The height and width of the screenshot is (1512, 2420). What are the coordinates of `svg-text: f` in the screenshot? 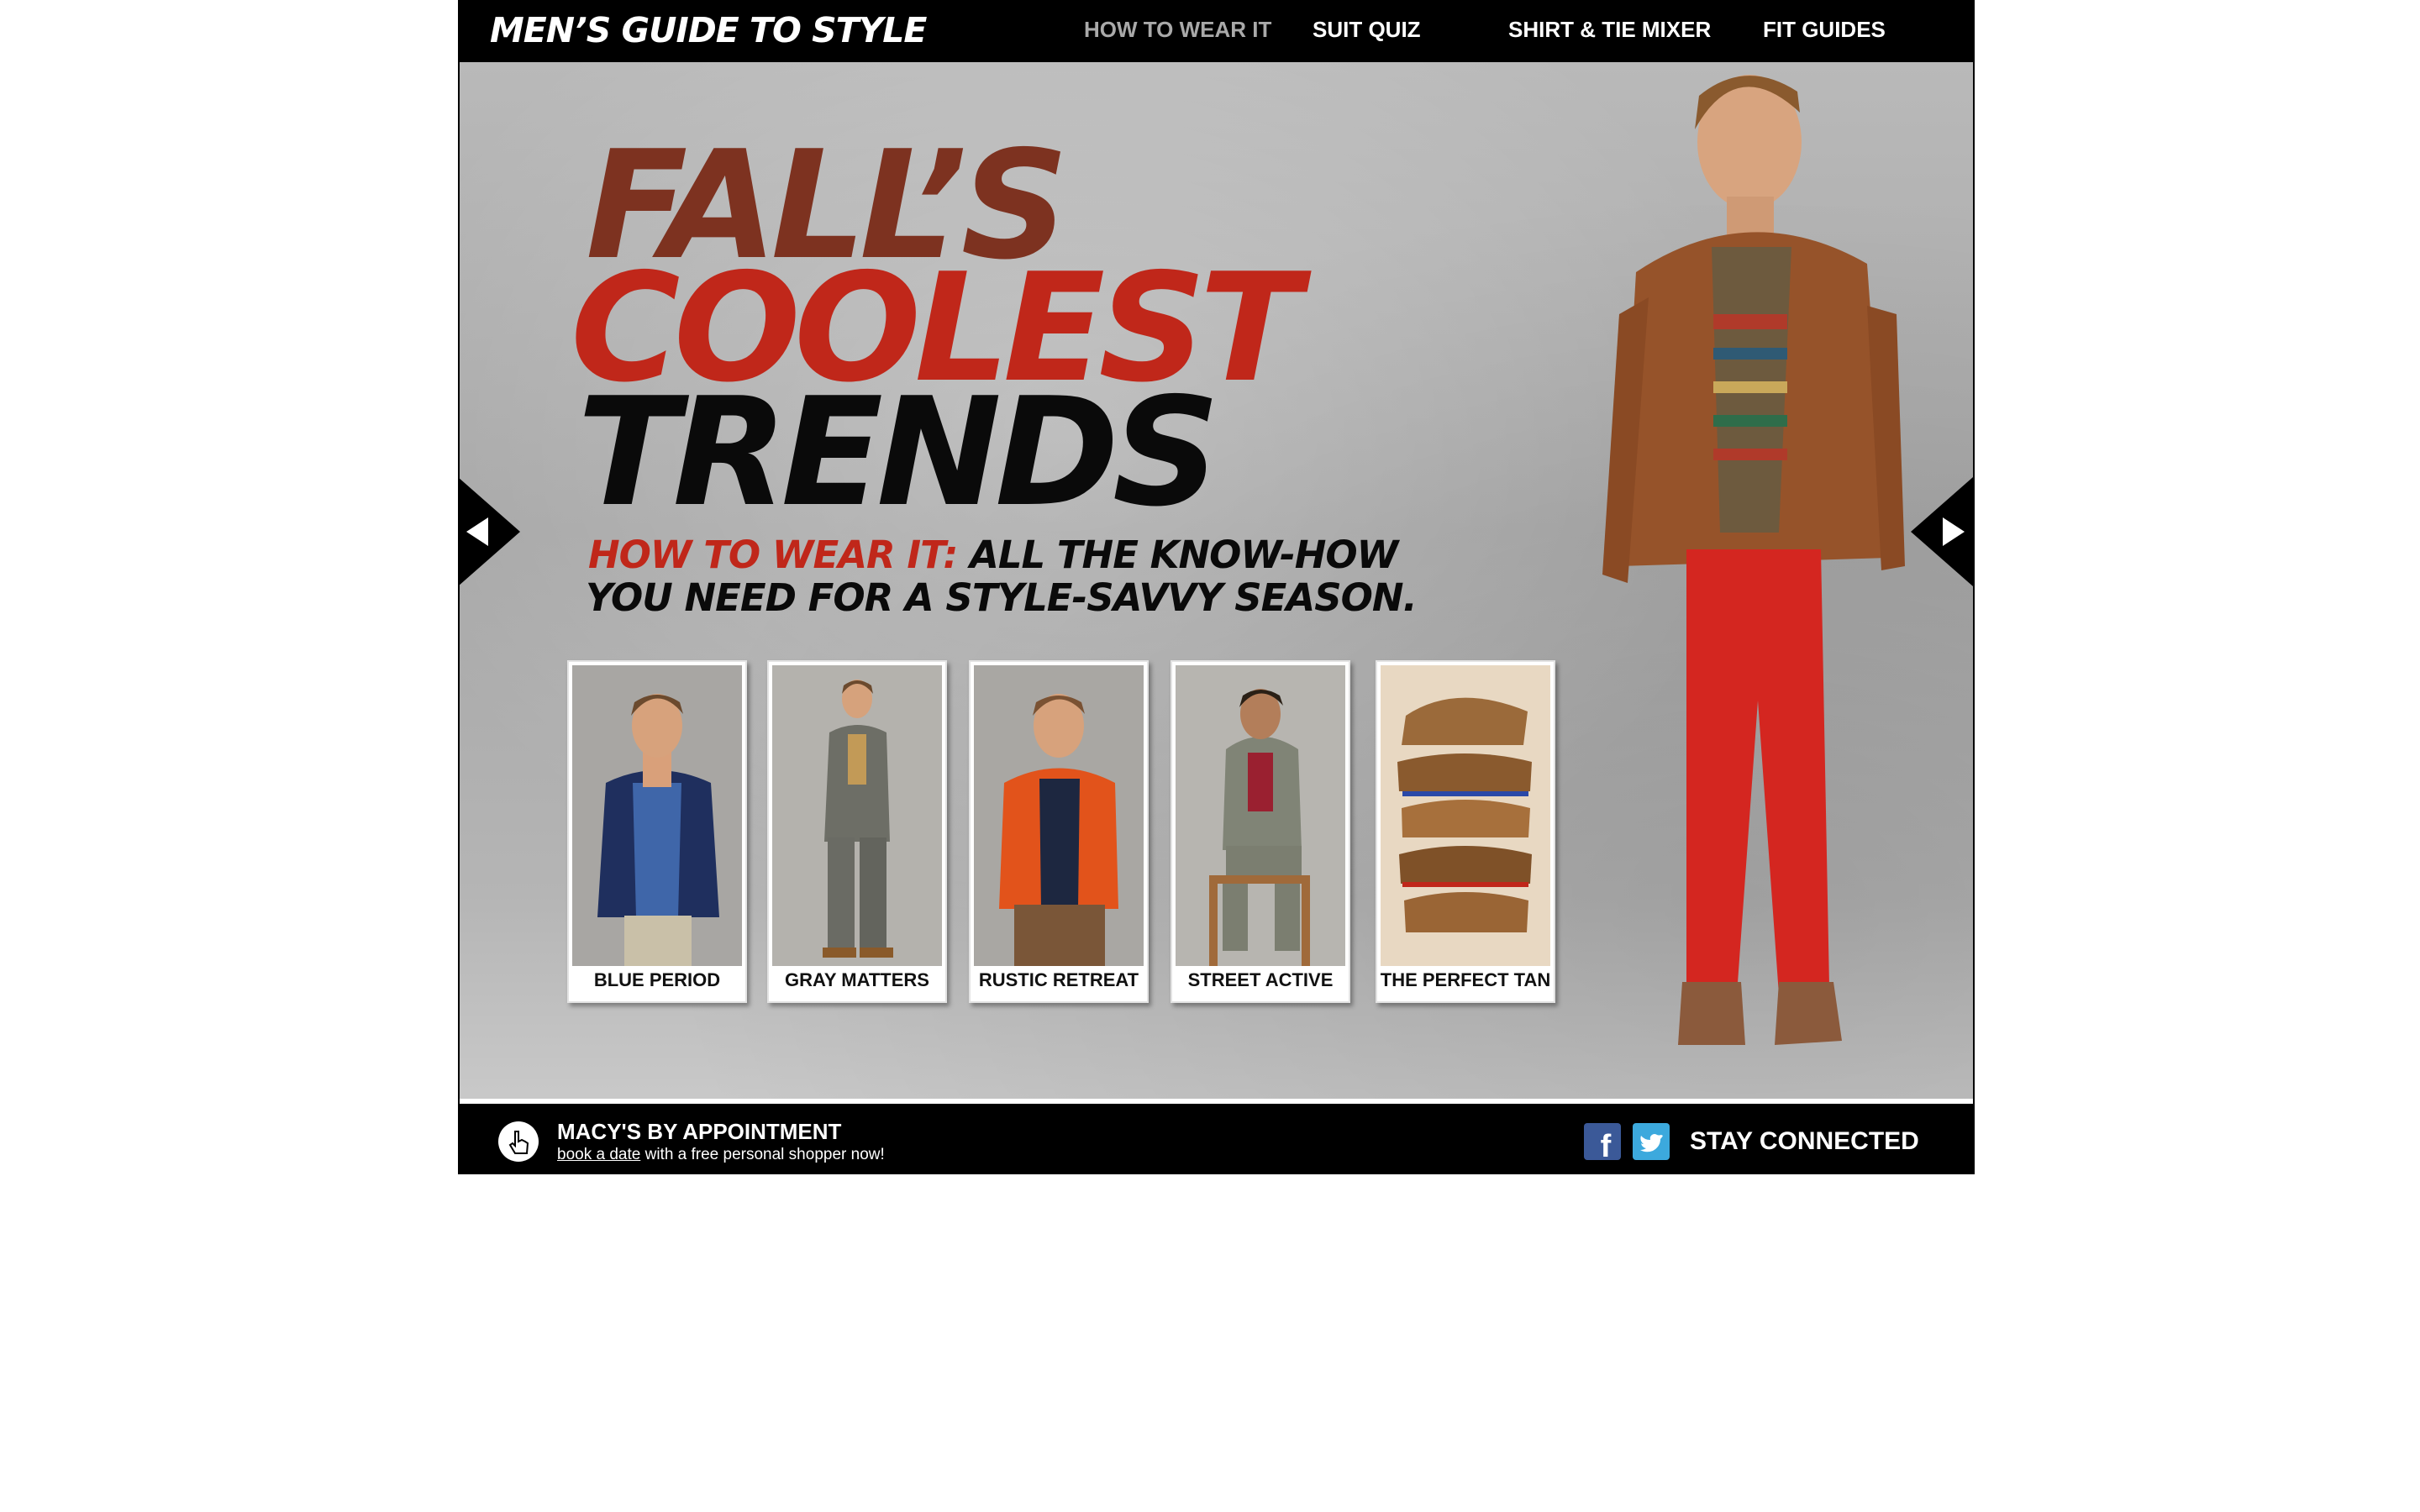 It's located at (1606, 1144).